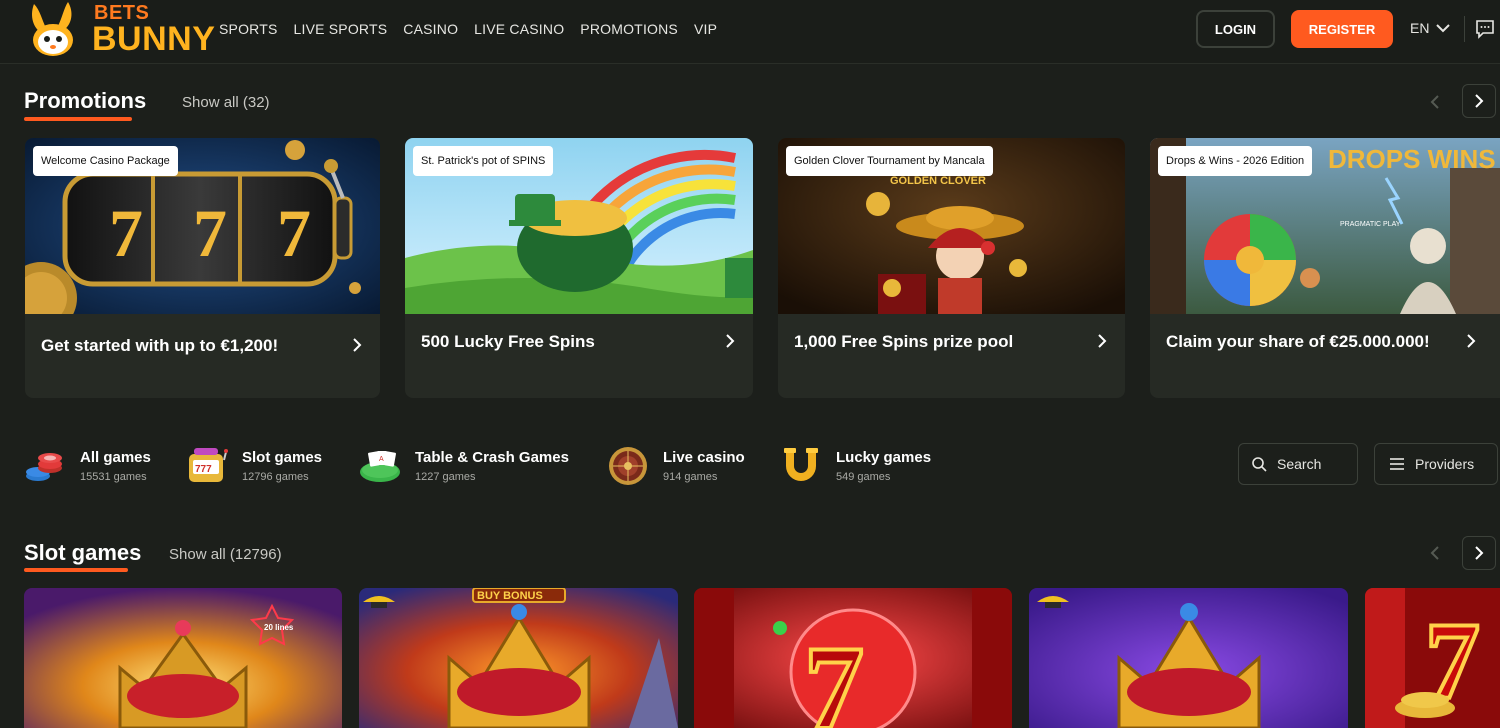 The width and height of the screenshot is (1500, 728). I want to click on promotions-next-button, so click(1479, 101).